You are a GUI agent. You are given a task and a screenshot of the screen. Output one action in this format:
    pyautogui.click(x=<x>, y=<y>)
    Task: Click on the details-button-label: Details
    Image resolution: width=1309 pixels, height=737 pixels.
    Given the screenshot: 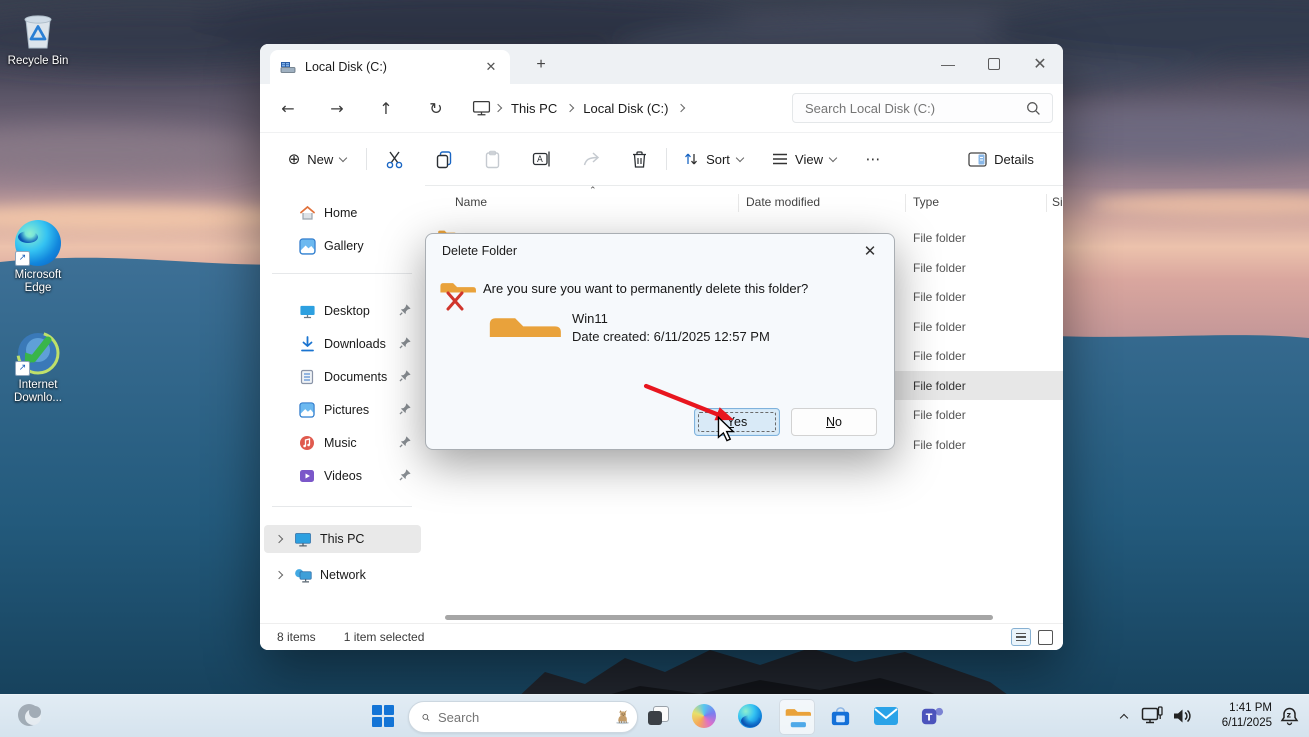 What is the action you would take?
    pyautogui.click(x=1014, y=159)
    